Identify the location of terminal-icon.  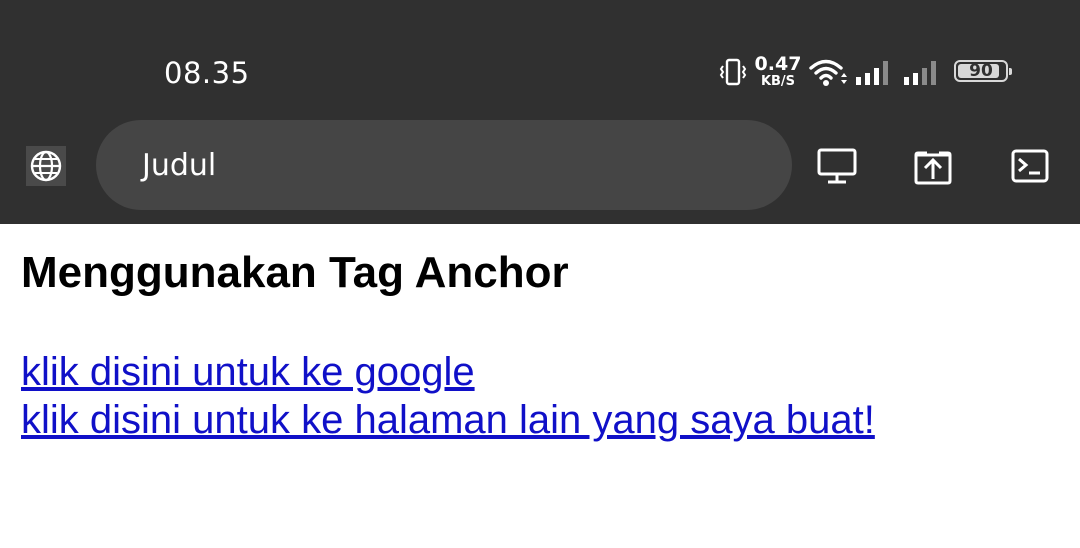
(1030, 166).